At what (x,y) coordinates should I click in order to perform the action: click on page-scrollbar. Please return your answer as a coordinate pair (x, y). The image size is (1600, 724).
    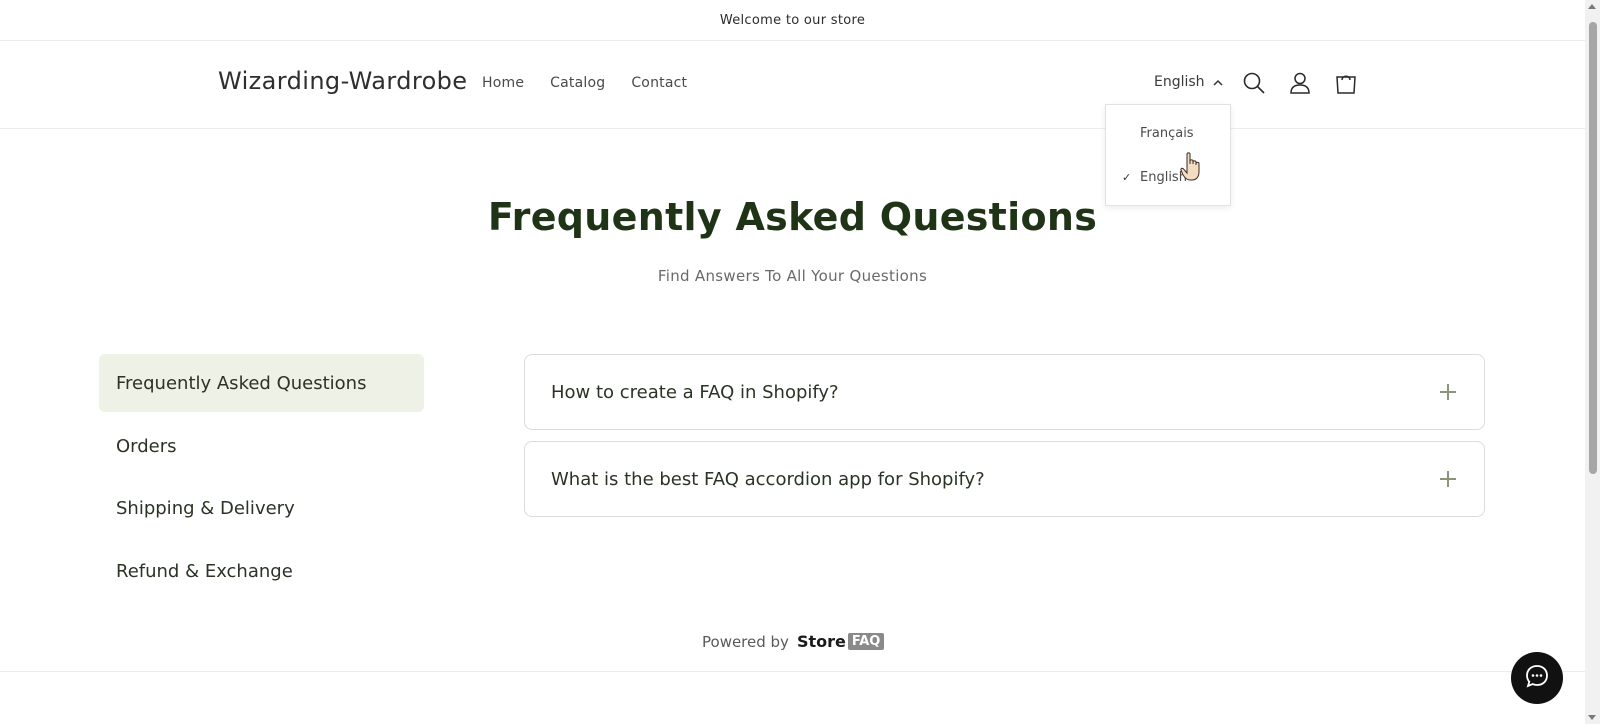
    Looking at the image, I should click on (1592, 362).